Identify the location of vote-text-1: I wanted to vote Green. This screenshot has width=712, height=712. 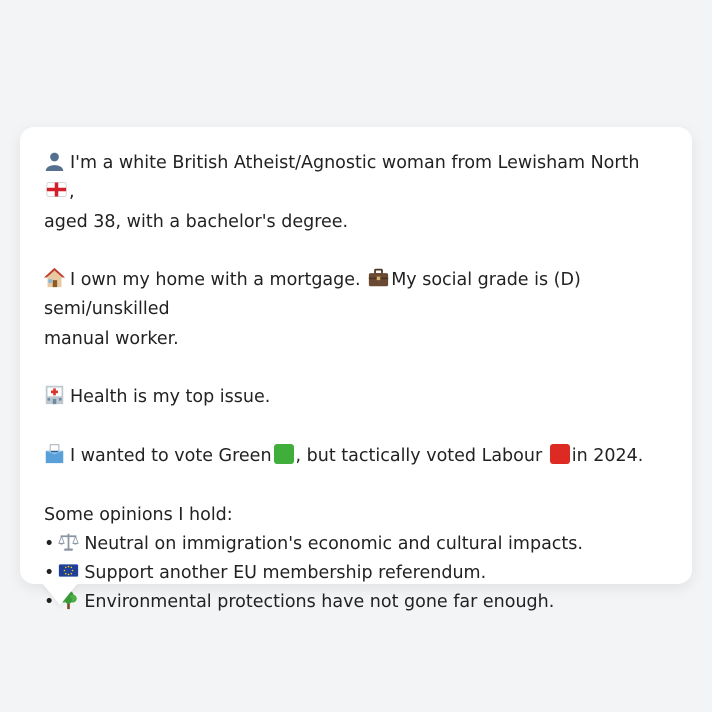
(171, 455).